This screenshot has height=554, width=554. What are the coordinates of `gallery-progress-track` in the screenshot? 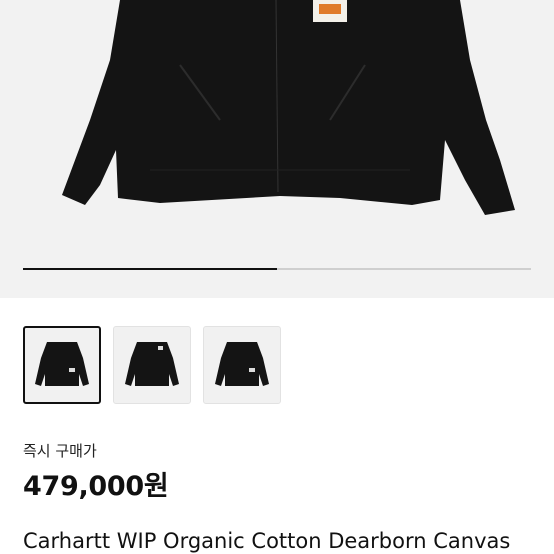 It's located at (277, 269).